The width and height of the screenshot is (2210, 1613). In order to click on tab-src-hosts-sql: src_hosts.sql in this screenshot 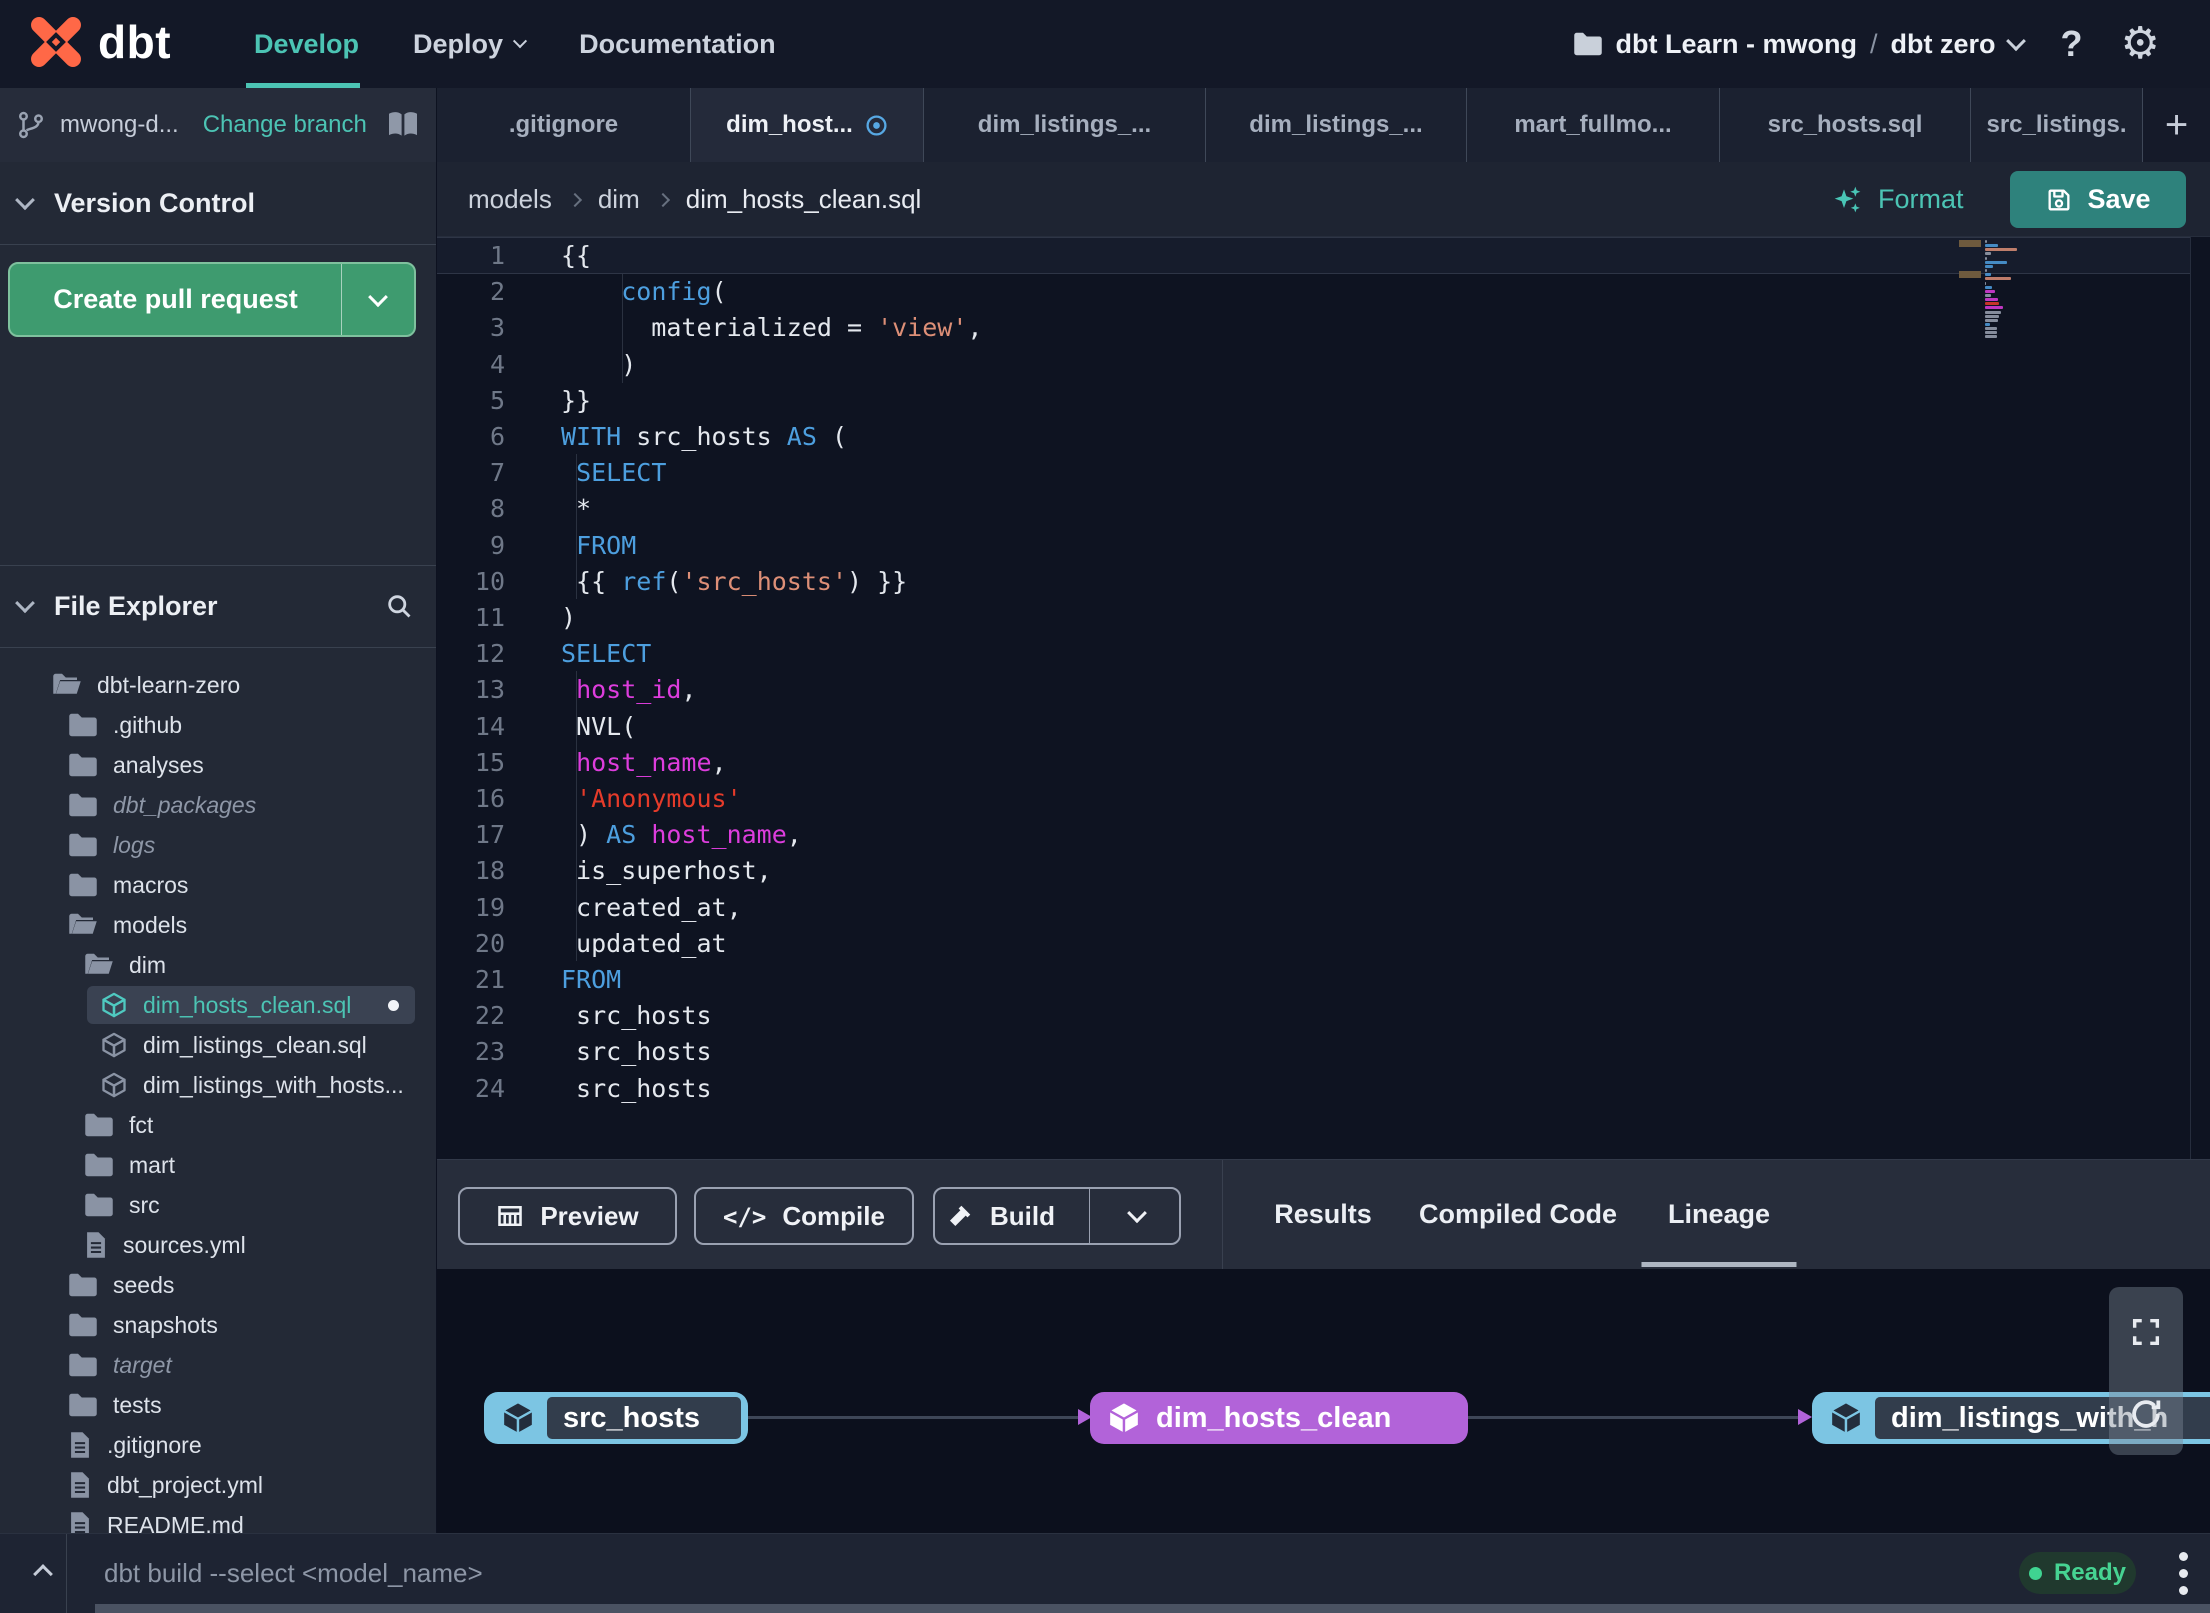, I will do `click(1845, 125)`.